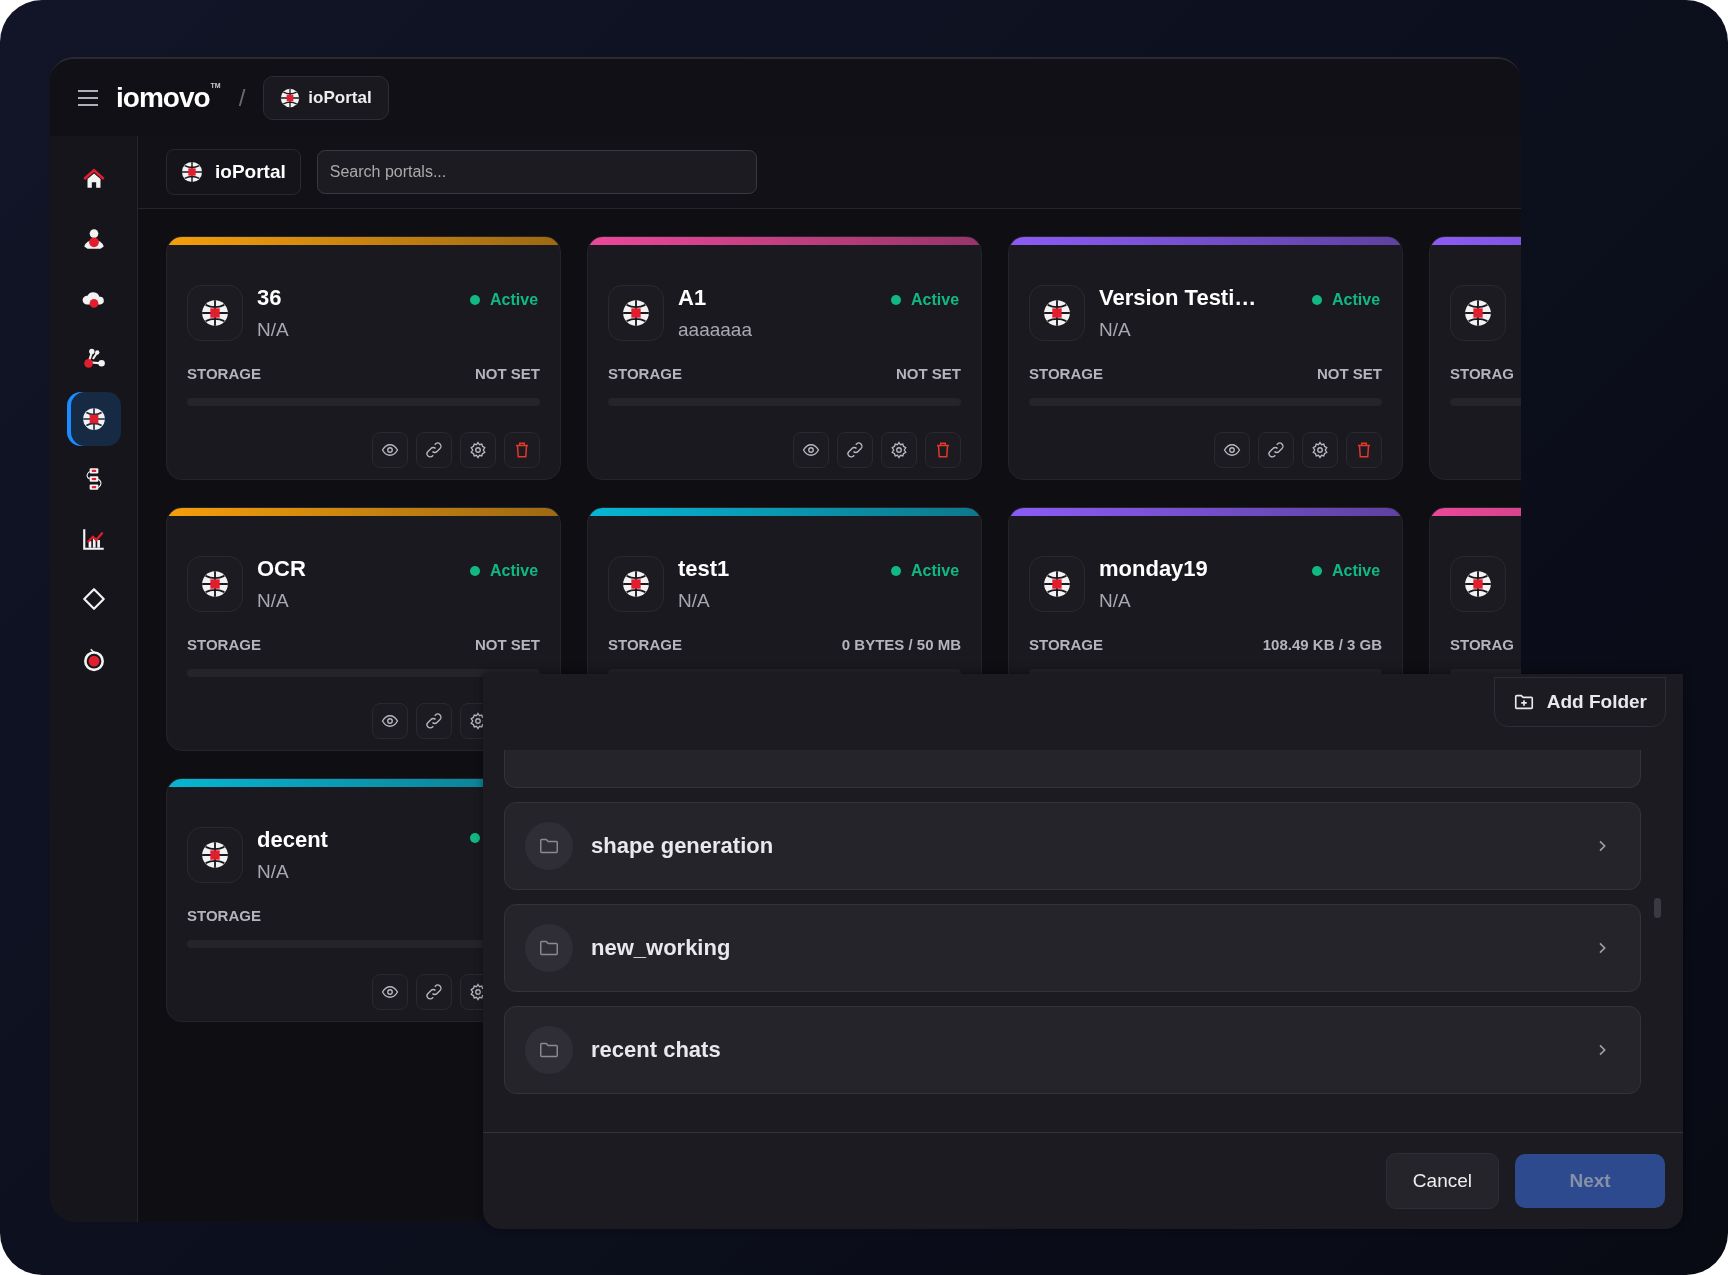  What do you see at coordinates (293, 840) in the screenshot?
I see `portal-name: decent` at bounding box center [293, 840].